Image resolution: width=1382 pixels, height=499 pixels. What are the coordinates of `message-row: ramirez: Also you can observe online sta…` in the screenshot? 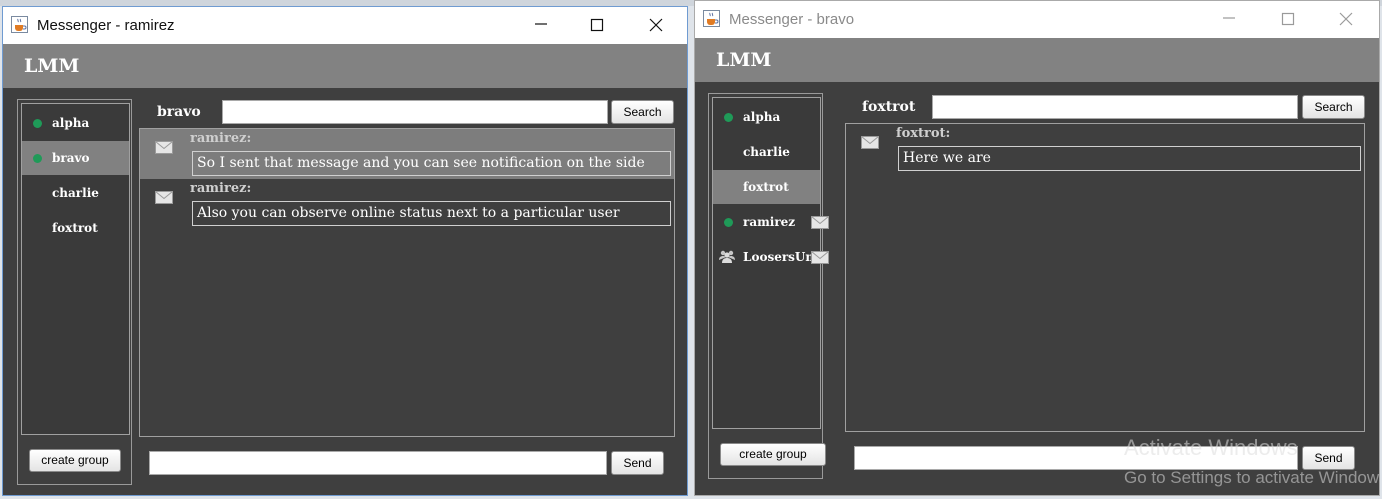 It's located at (407, 204).